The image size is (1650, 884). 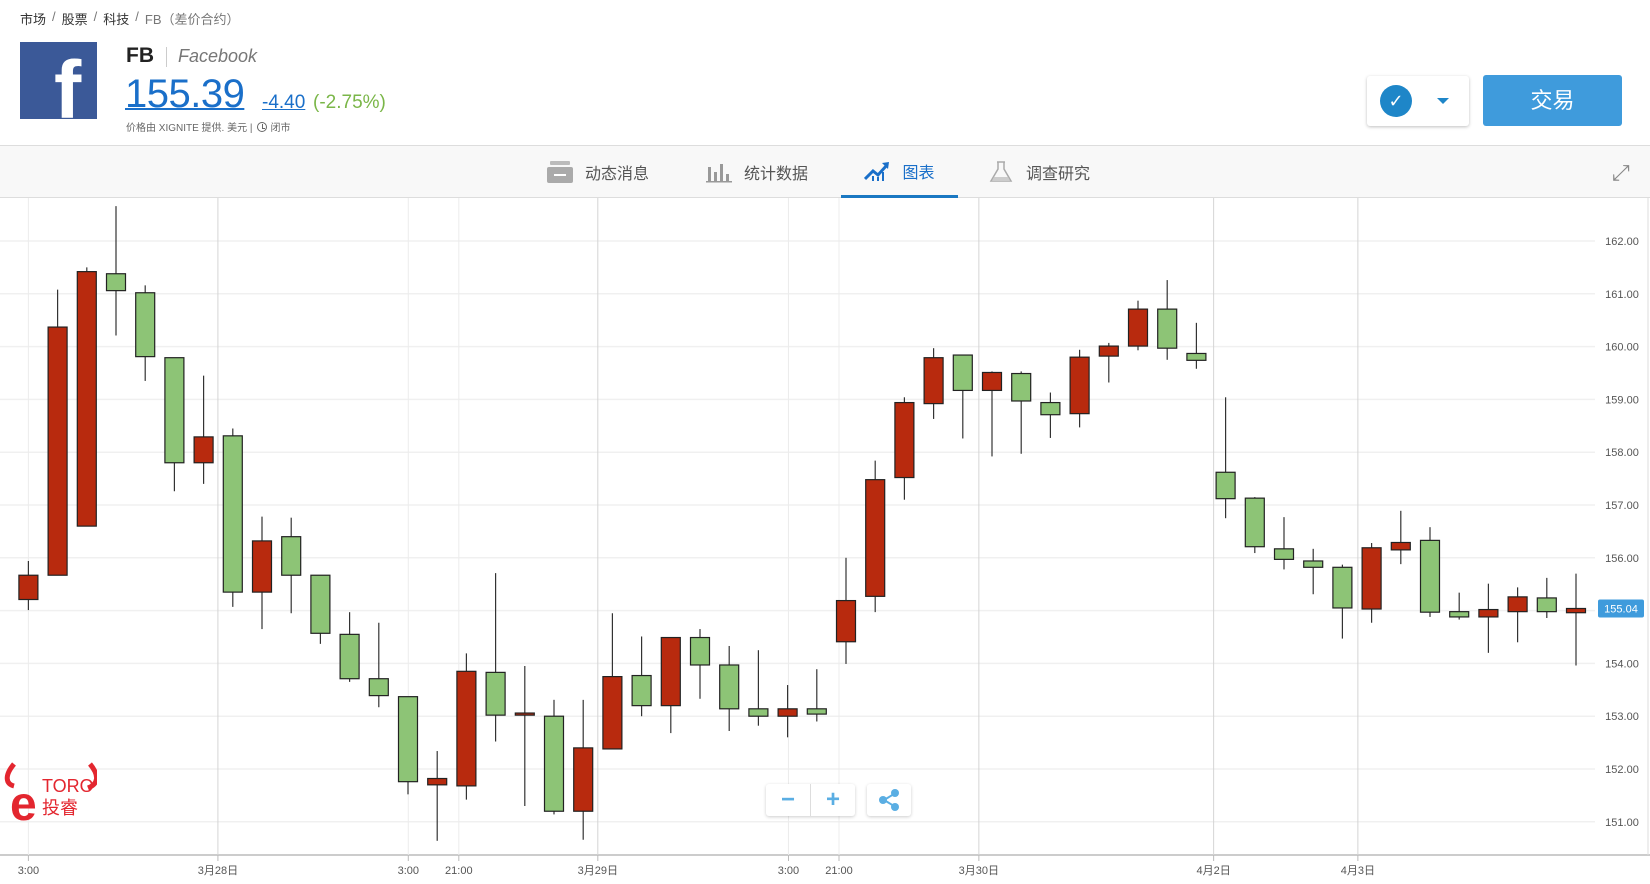 I want to click on breadcrumb-stocks: 股票, so click(x=75, y=18).